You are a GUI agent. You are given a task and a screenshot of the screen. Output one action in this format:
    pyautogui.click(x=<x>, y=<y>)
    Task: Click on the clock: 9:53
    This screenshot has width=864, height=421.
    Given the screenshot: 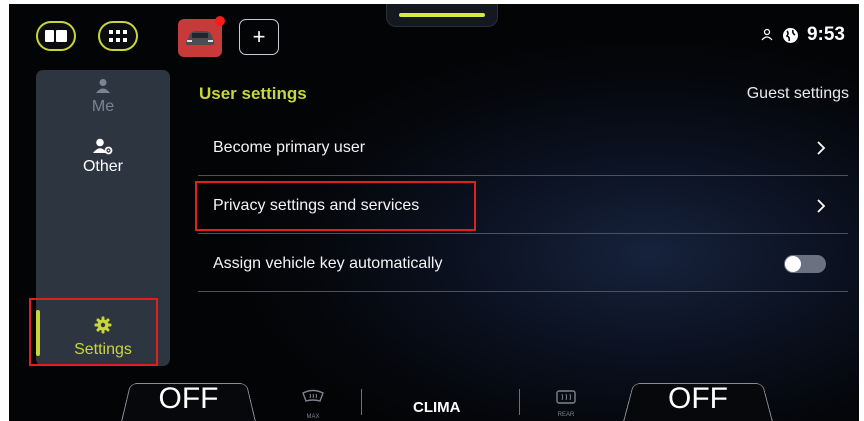 What is the action you would take?
    pyautogui.click(x=825, y=34)
    